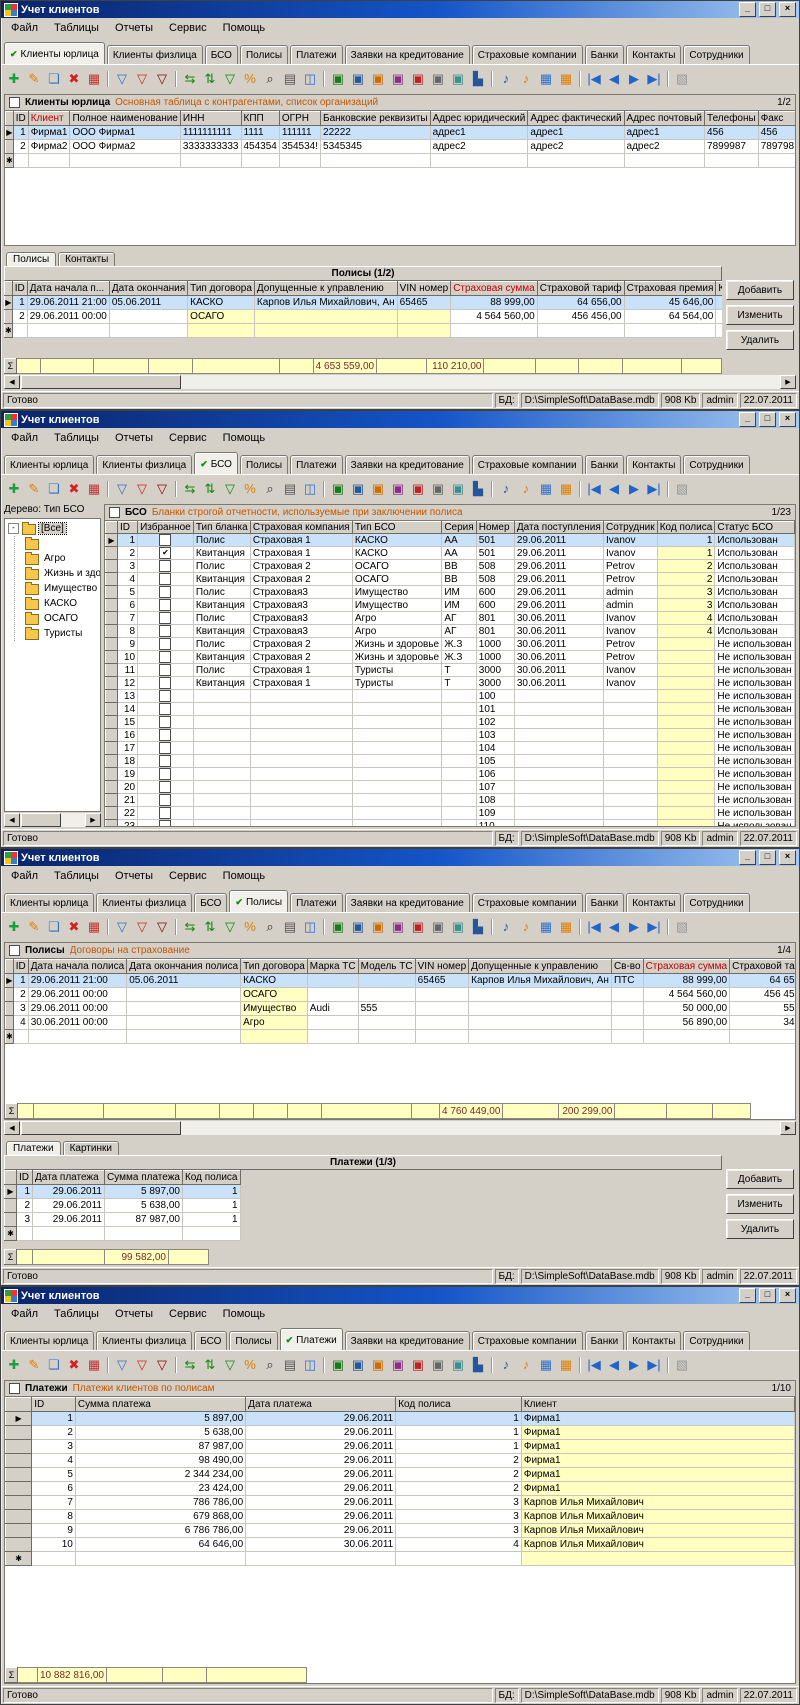 This screenshot has width=800, height=1705. What do you see at coordinates (260, 146) in the screenshot?
I see `grid-cell: 454354` at bounding box center [260, 146].